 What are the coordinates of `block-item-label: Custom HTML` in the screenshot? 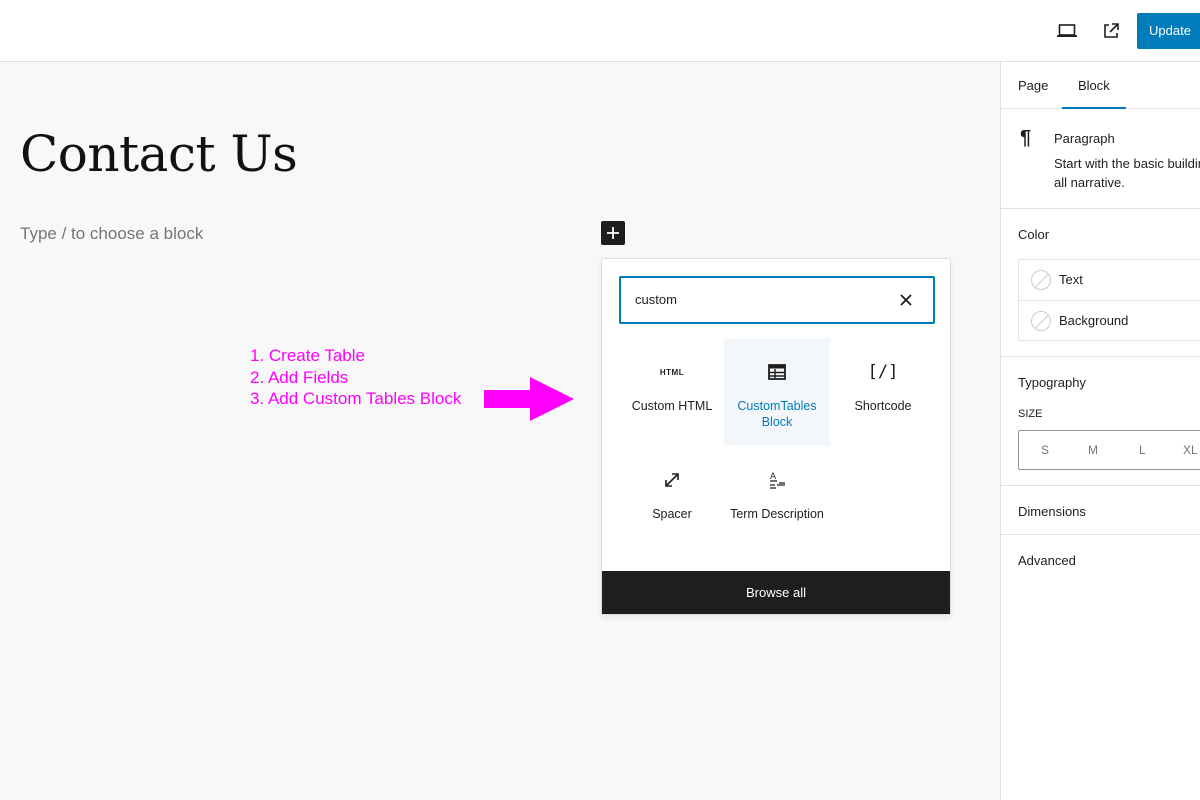 It's located at (672, 406).